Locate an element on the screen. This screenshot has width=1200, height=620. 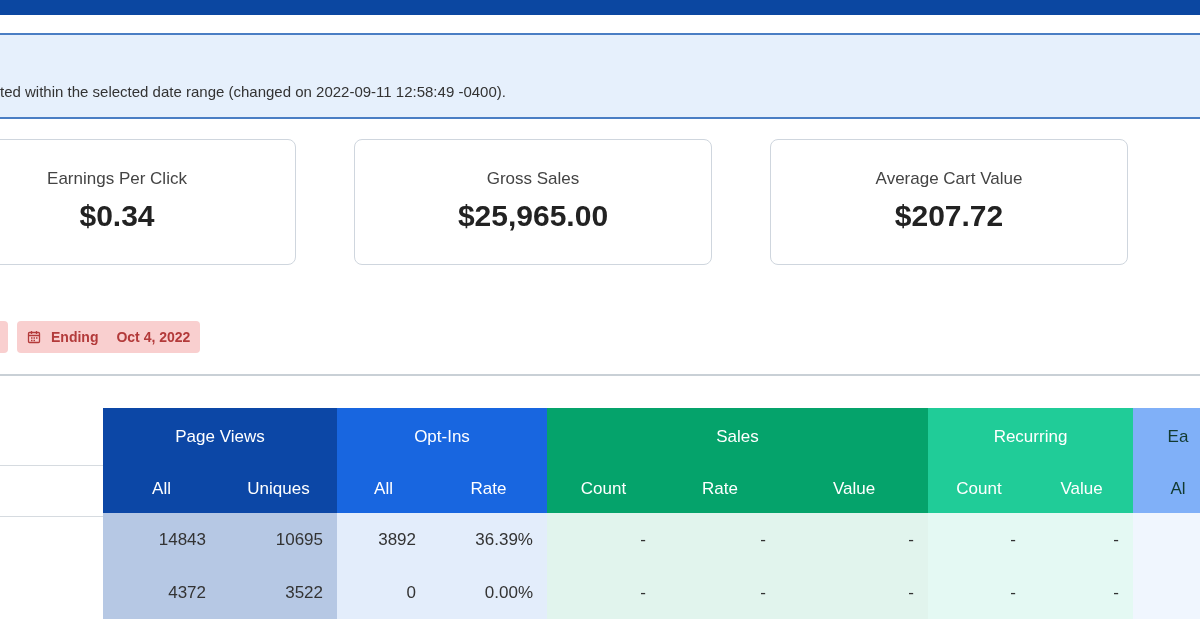
stat-value: $207.72 is located at coordinates (949, 216).